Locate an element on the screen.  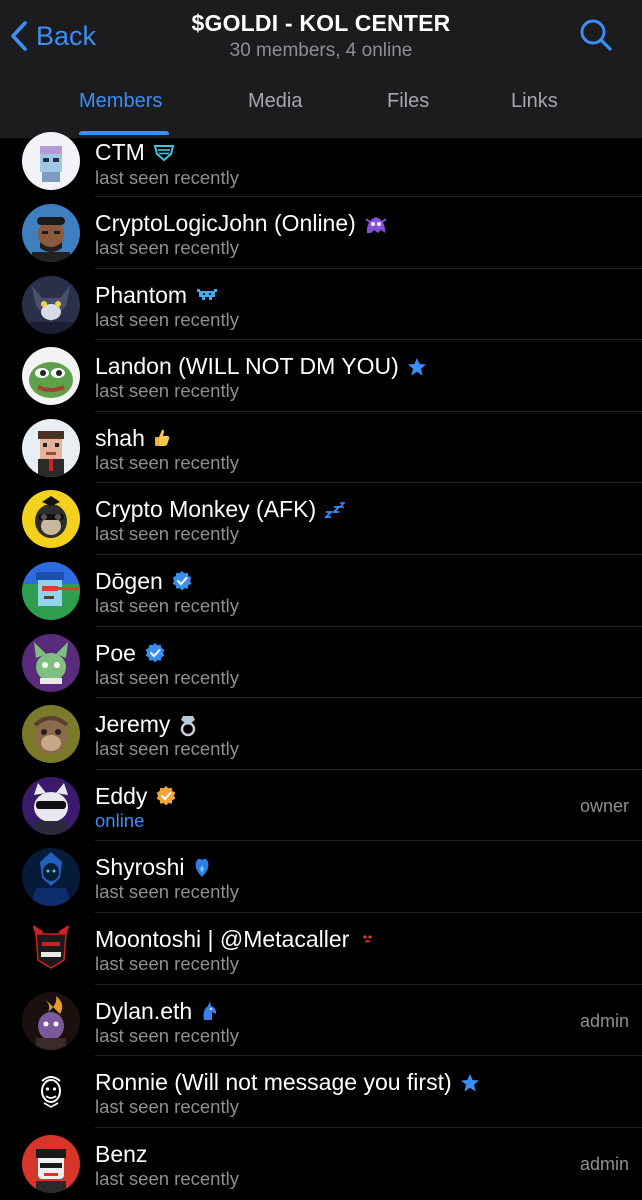
active-tab-indicator is located at coordinates (124, 133).